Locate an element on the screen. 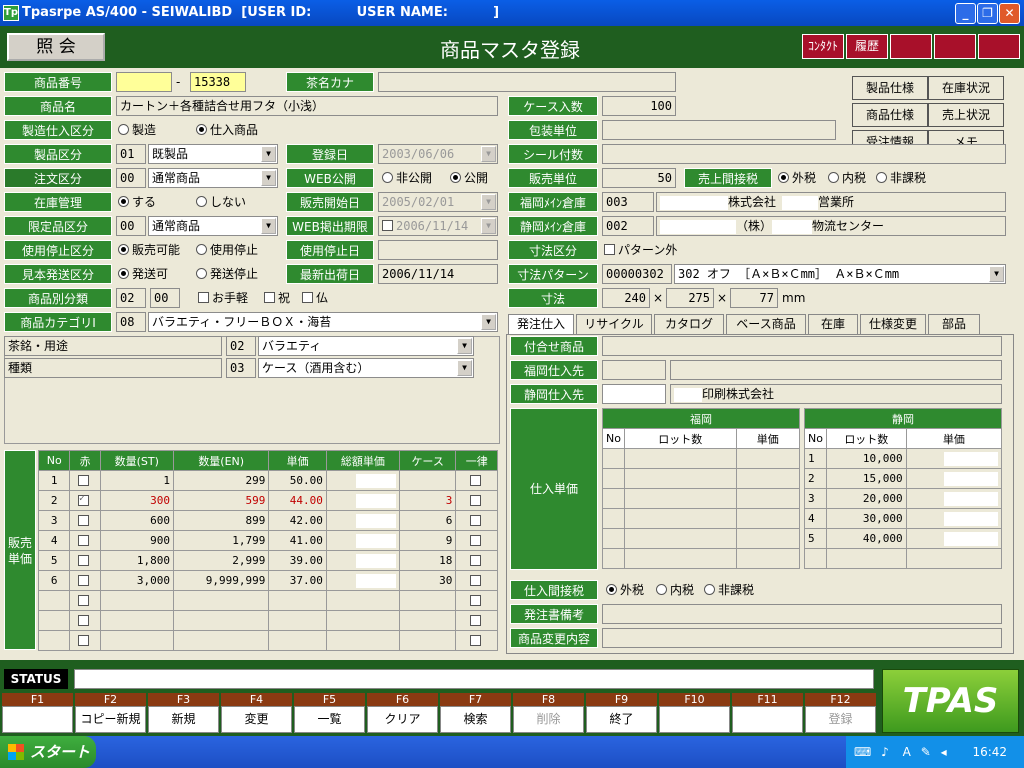  dim-a-field: 240 is located at coordinates (626, 298).